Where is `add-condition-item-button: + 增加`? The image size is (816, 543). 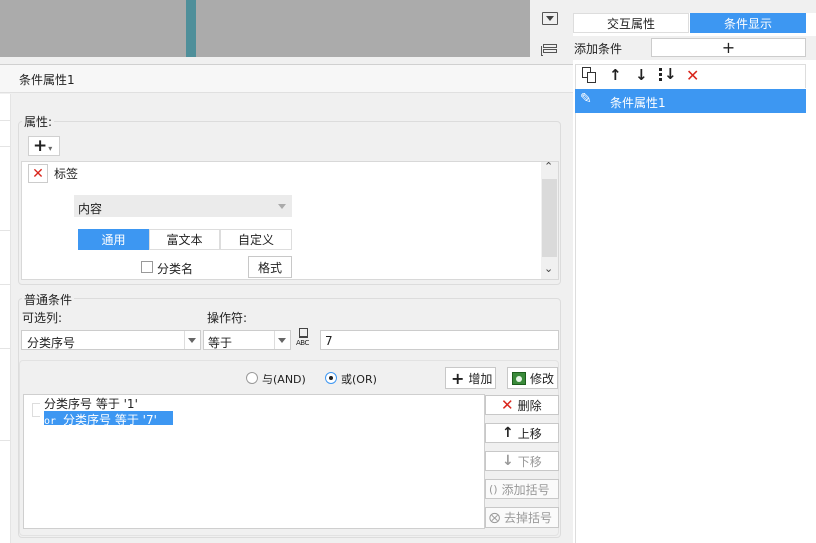 add-condition-item-button: + 增加 is located at coordinates (470, 378).